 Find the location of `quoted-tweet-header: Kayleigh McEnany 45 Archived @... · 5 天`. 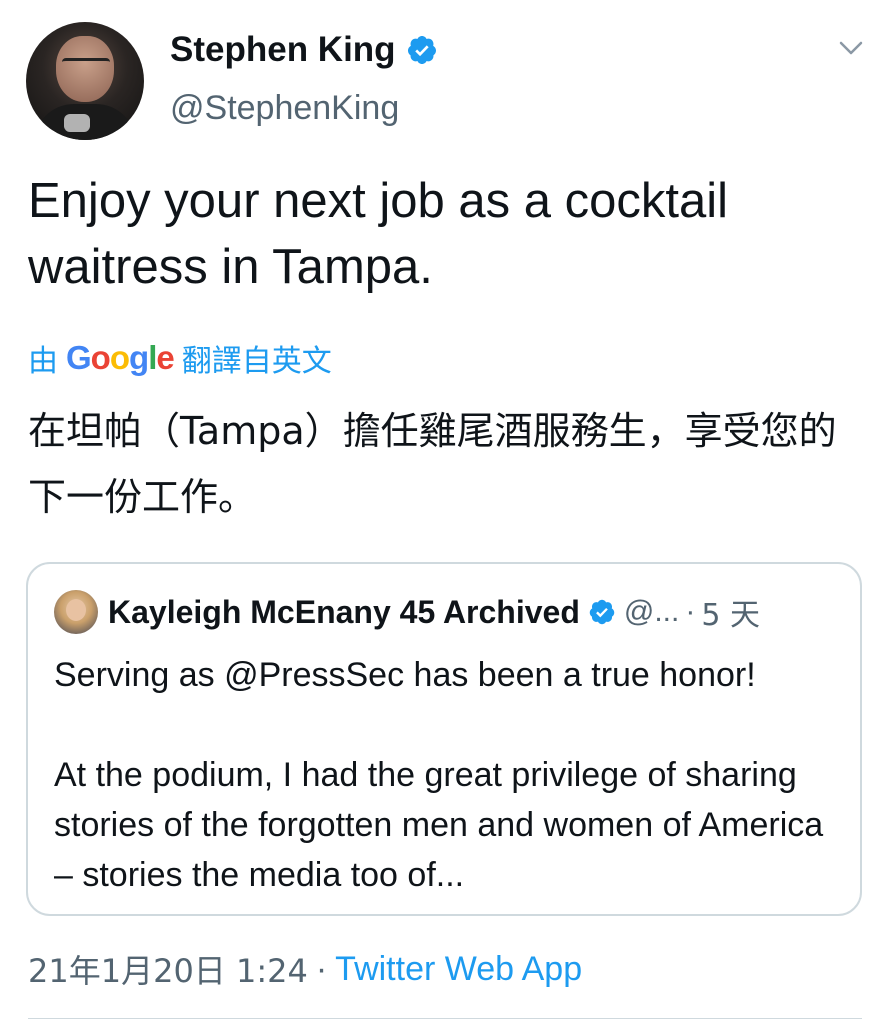

quoted-tweet-header: Kayleigh McEnany 45 Archived @... · 5 天 is located at coordinates (449, 612).